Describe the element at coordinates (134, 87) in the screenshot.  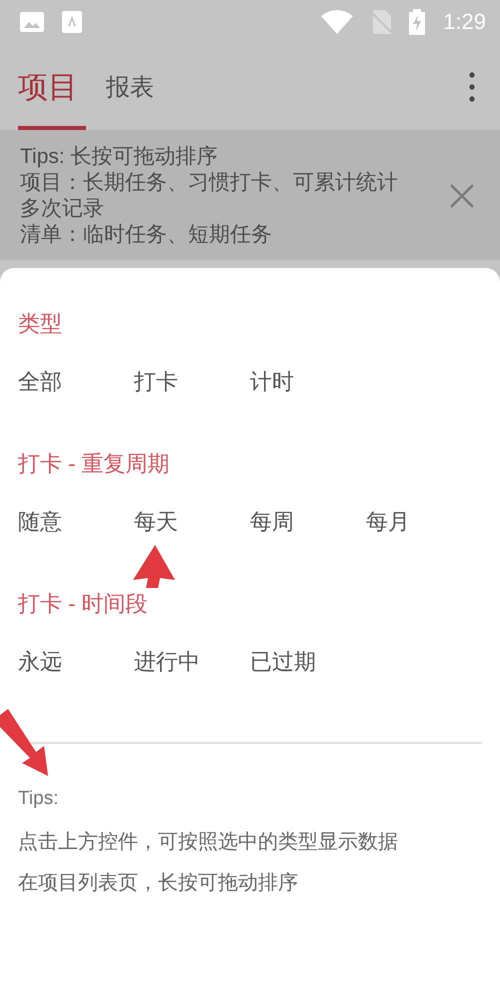
I see `tab: 报表` at that location.